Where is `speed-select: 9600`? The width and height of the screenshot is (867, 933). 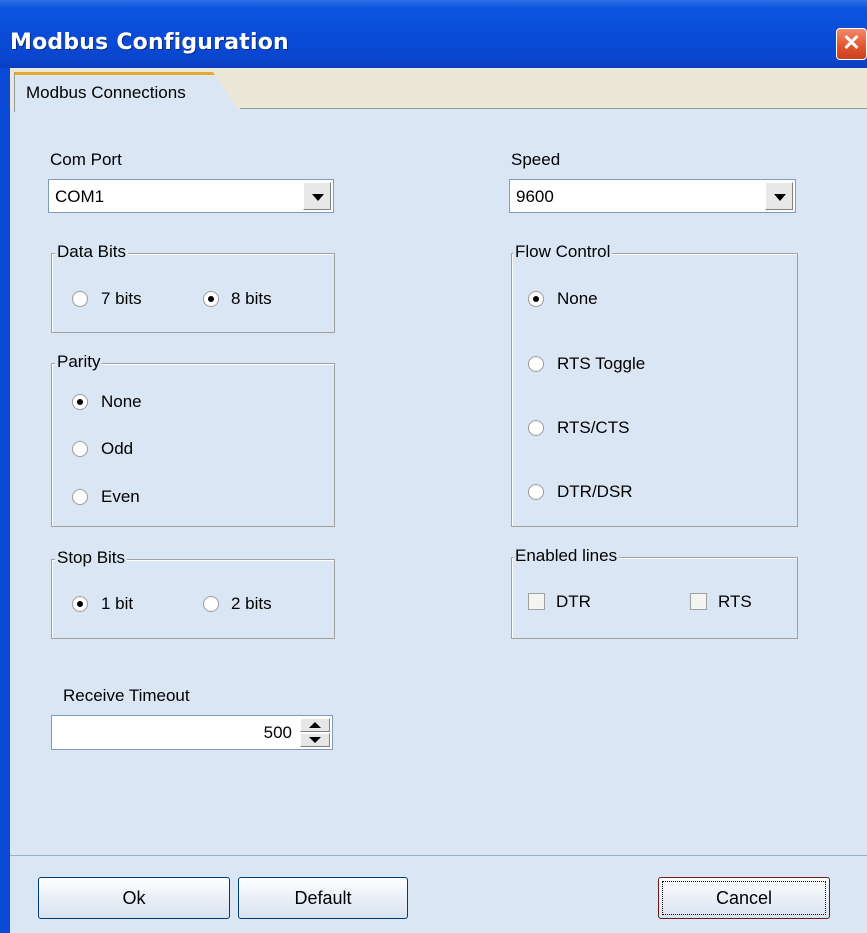
speed-select: 9600 is located at coordinates (652, 196).